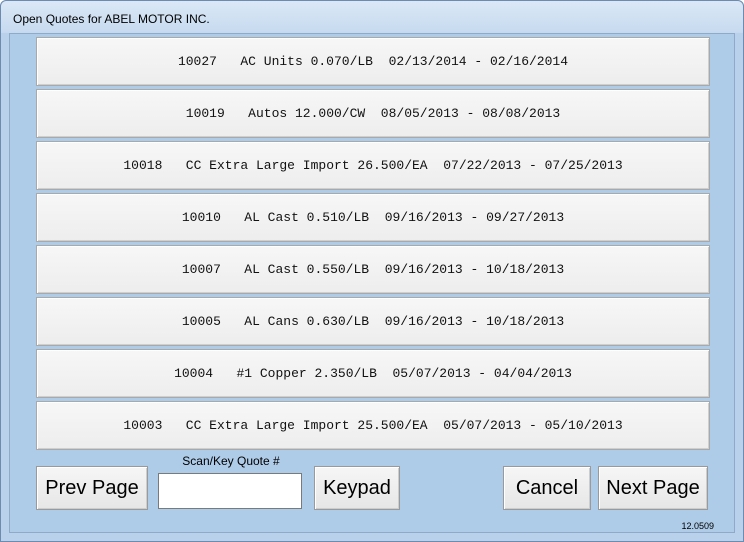 The image size is (744, 542). I want to click on scan-quote-label: Scan/Key Quote #, so click(231, 461).